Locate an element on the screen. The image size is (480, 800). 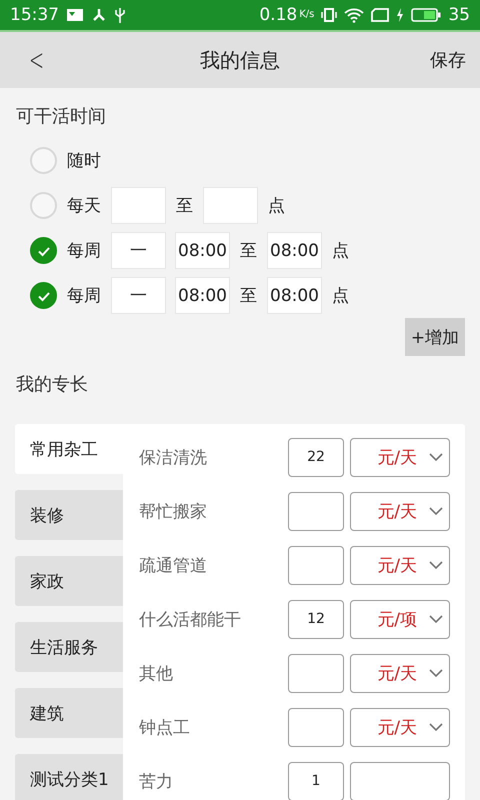
clock: 15:37 is located at coordinates (34, 15).